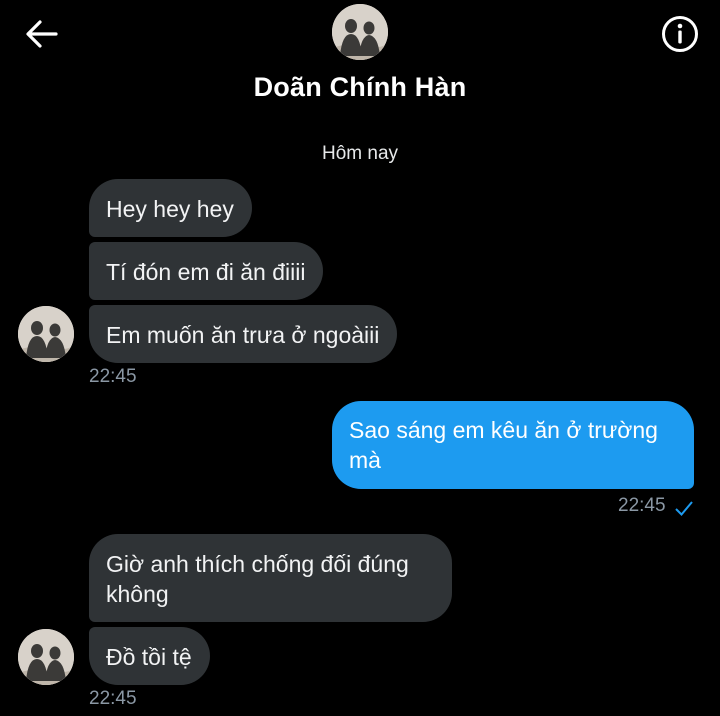 This screenshot has height=716, width=720. I want to click on incoming-message-bubble: Hey hey hey, so click(170, 208).